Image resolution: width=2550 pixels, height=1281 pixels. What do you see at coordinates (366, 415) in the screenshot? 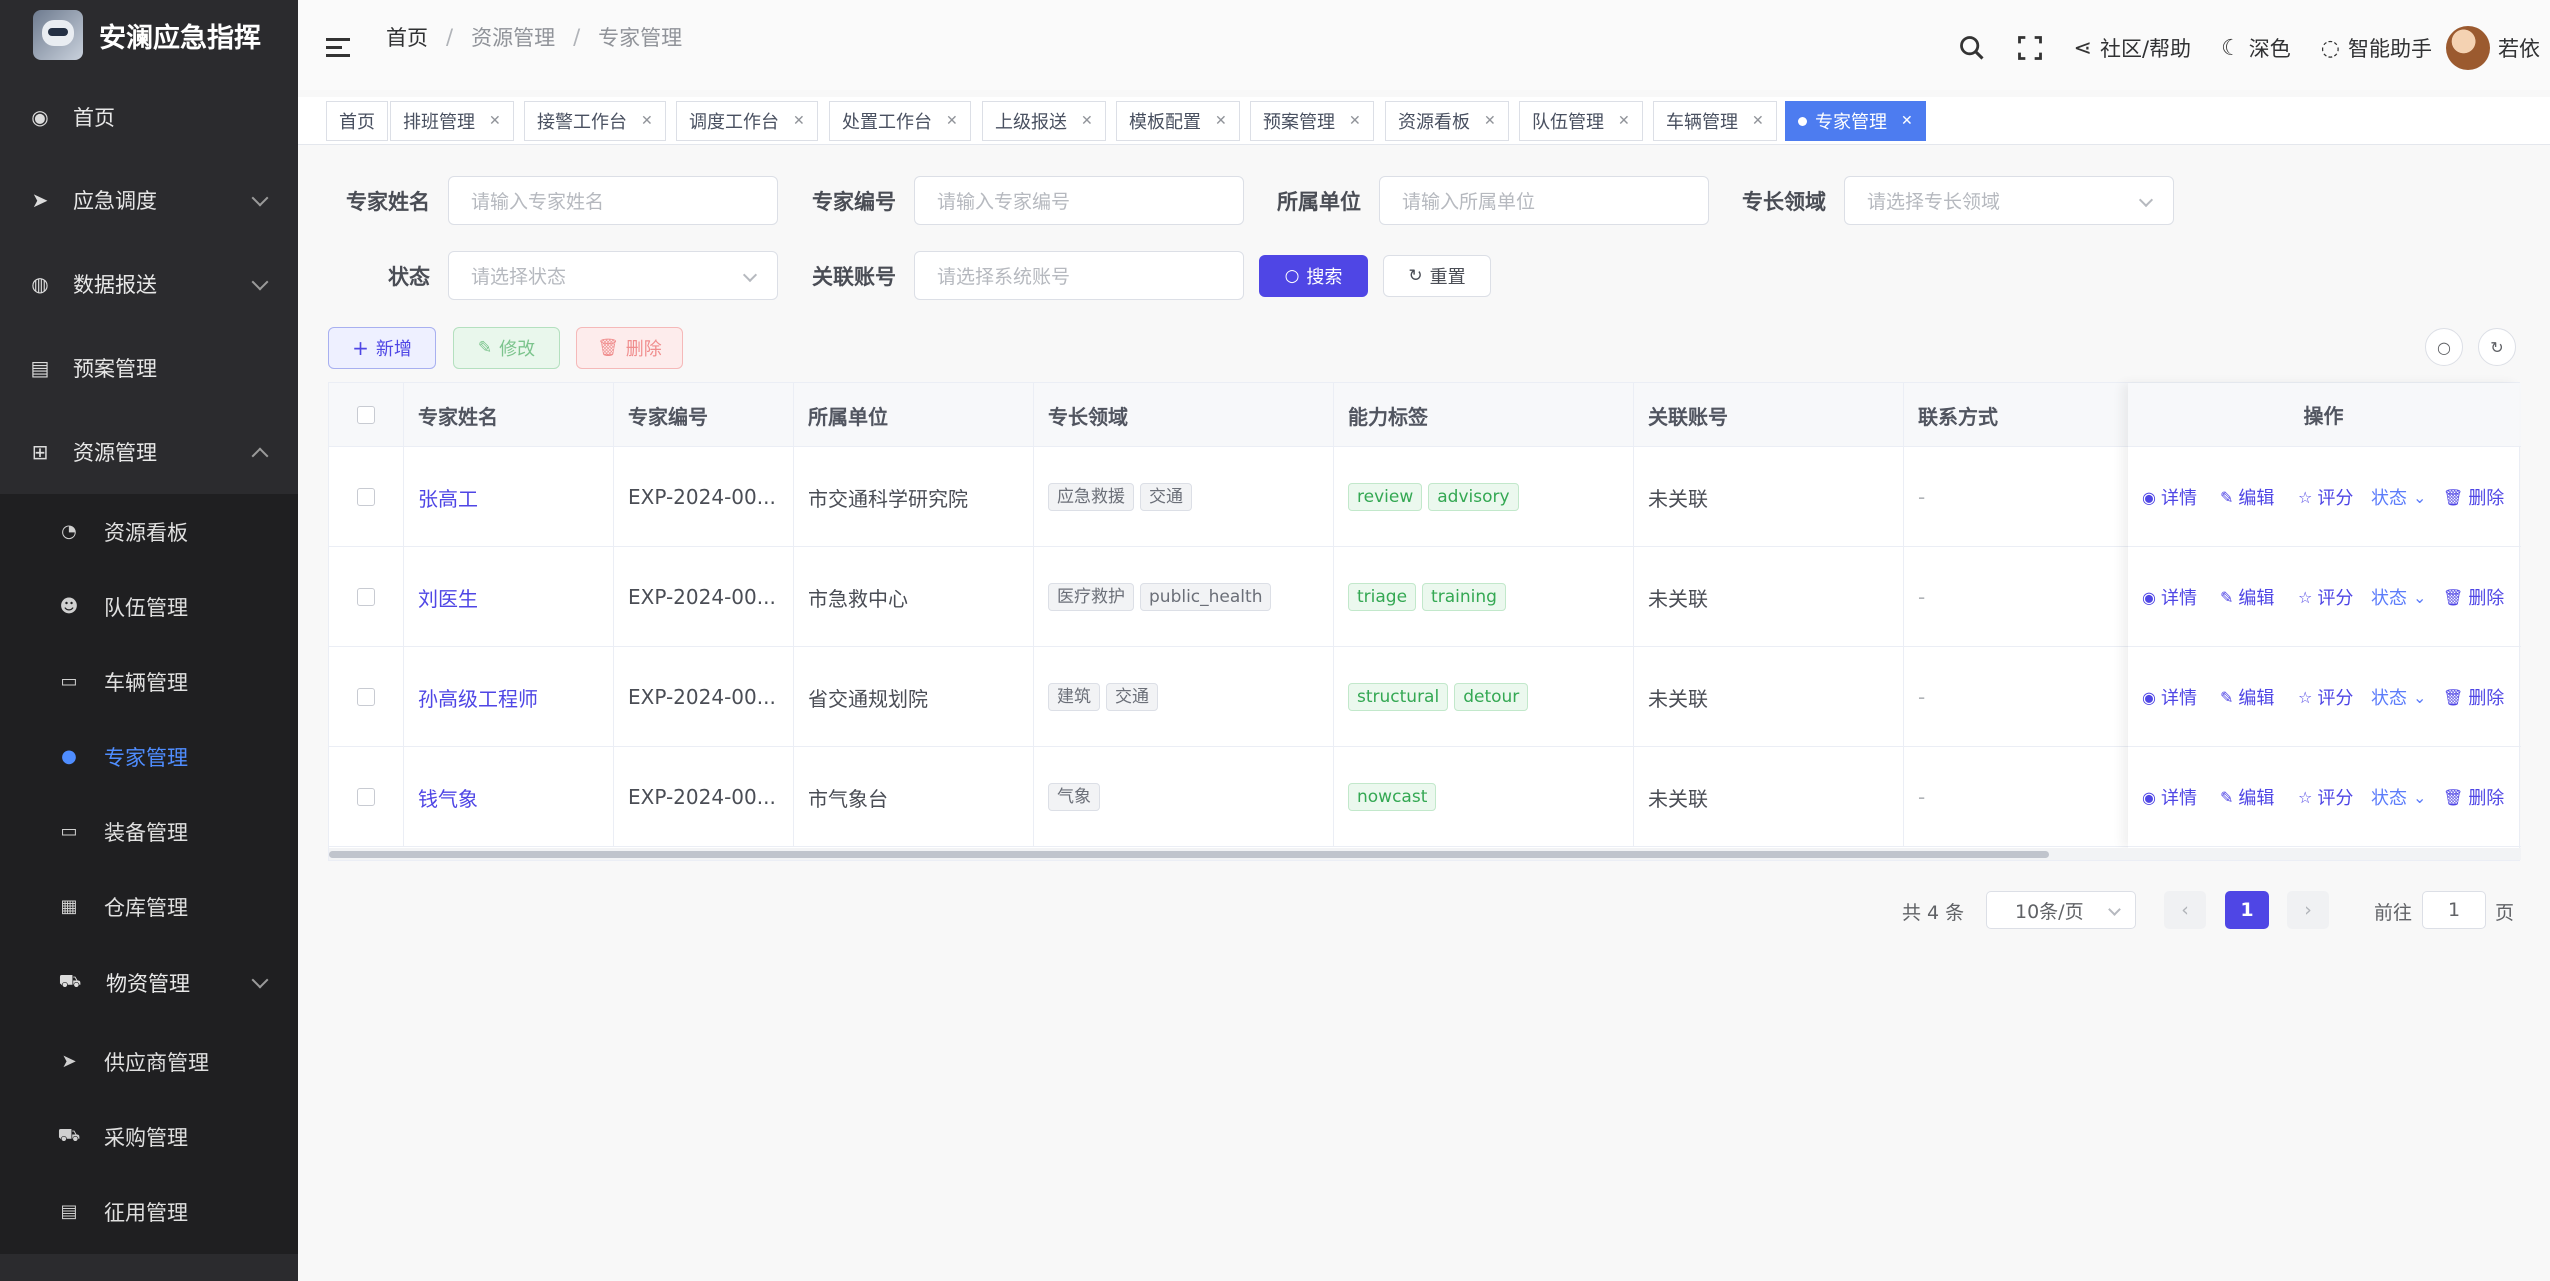
I see `select-all-checkbox` at bounding box center [366, 415].